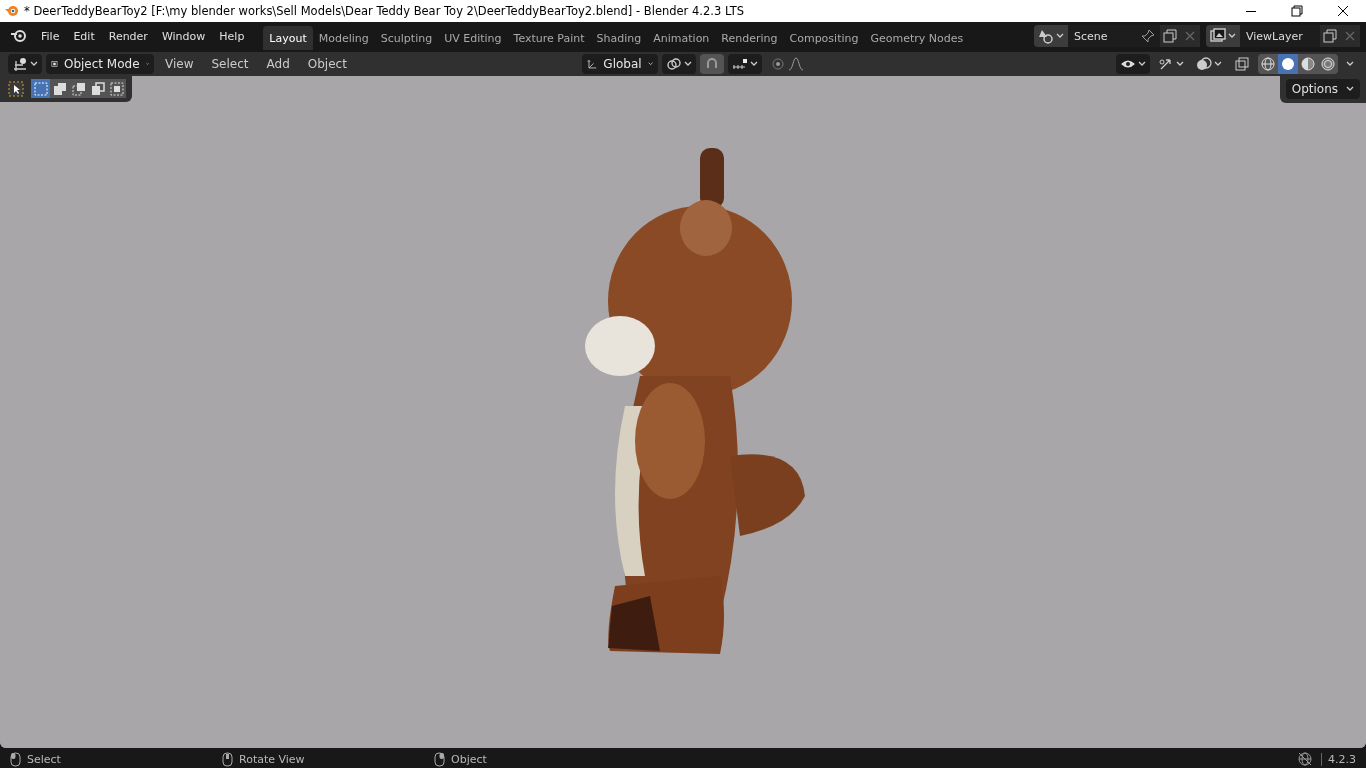 The image size is (1366, 768). I want to click on orientation-dropdown: Global, so click(619, 64).